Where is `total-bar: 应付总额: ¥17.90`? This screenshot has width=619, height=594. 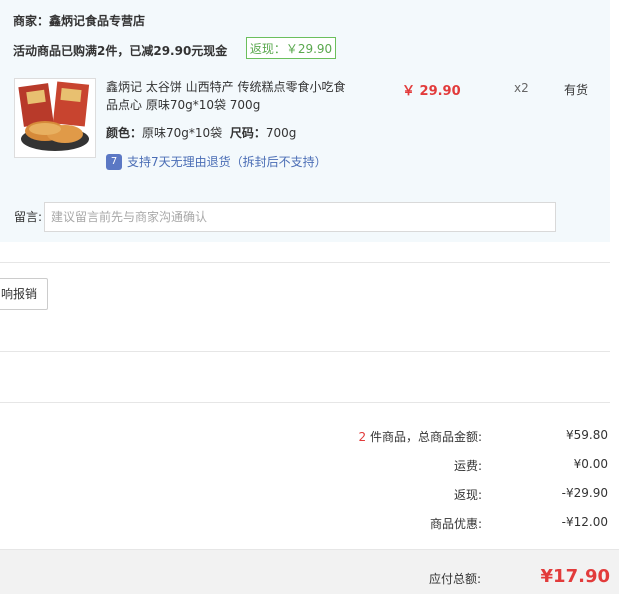
total-bar: 应付总额: ¥17.90 is located at coordinates (309, 571).